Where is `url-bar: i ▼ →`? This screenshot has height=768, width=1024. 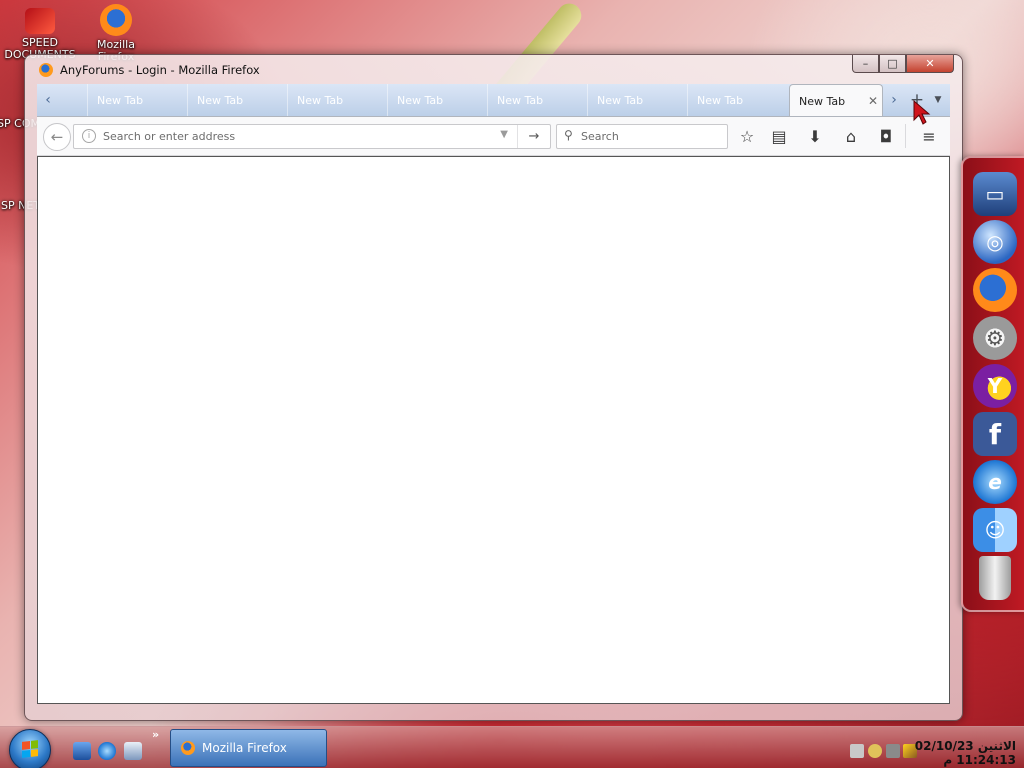
url-bar: i ▼ → is located at coordinates (312, 136).